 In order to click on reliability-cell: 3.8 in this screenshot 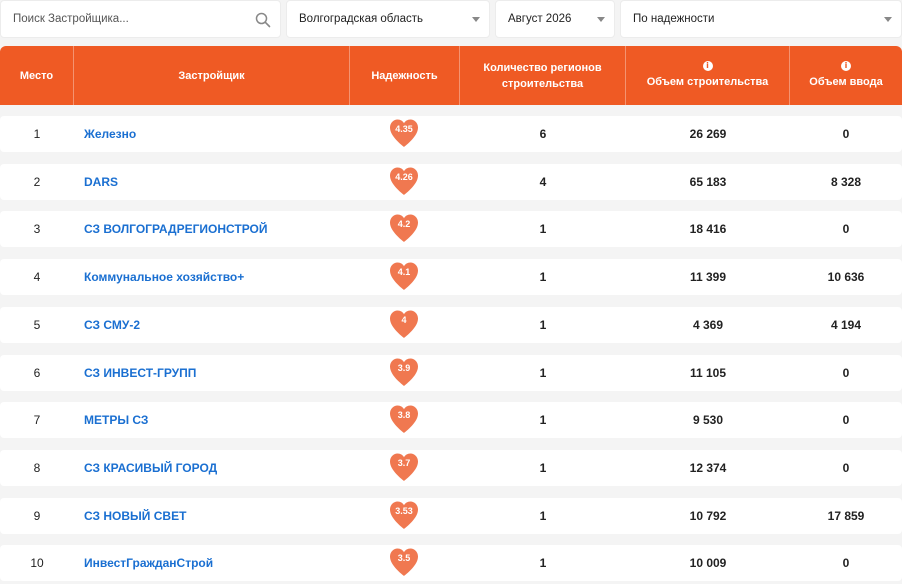, I will do `click(405, 420)`.